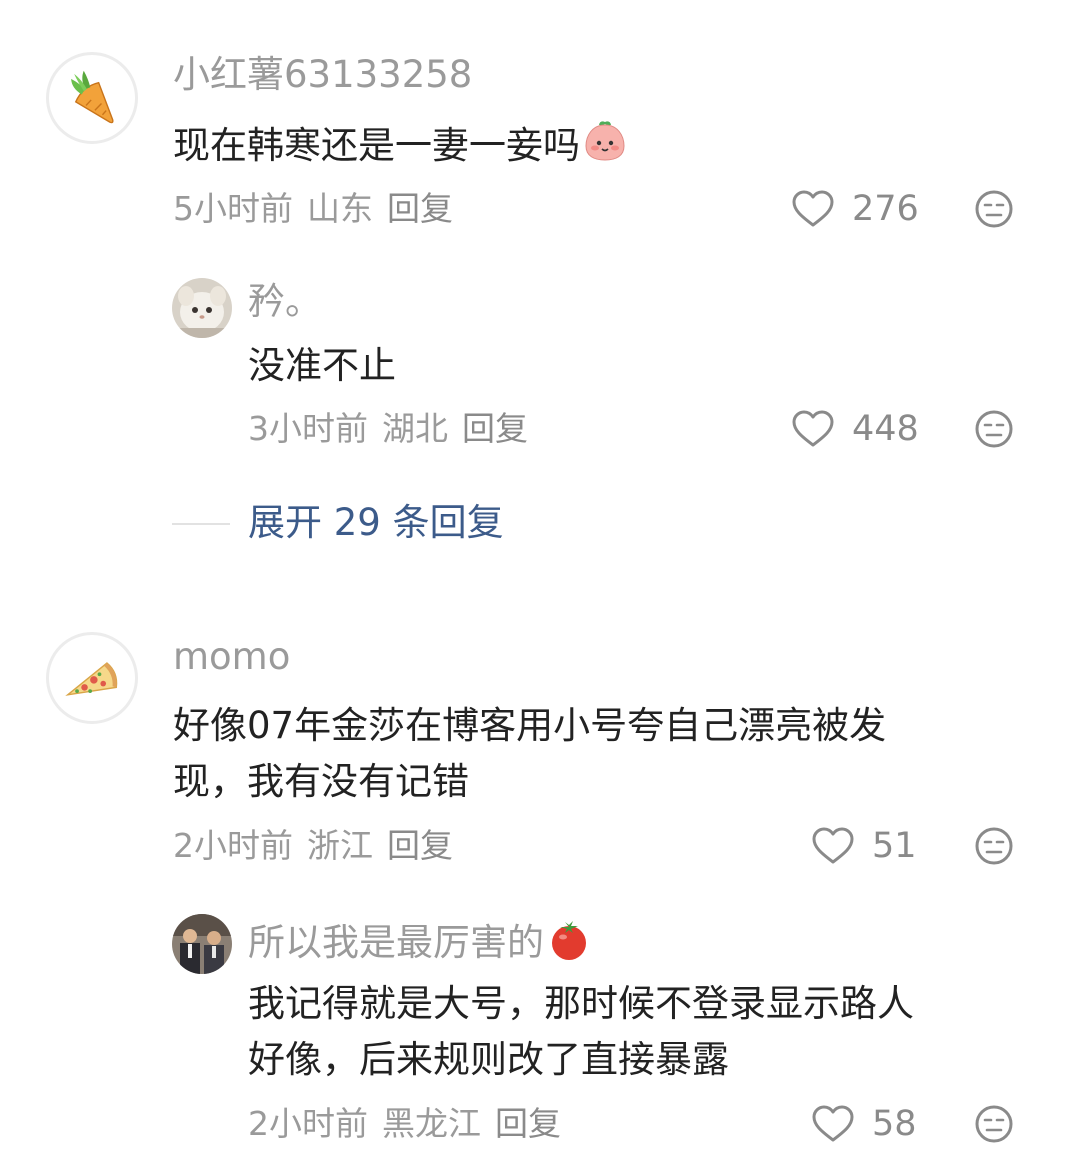  What do you see at coordinates (581, 1003) in the screenshot?
I see `reply-text-line: 我记得就是大号，那时候不登录显示路人` at bounding box center [581, 1003].